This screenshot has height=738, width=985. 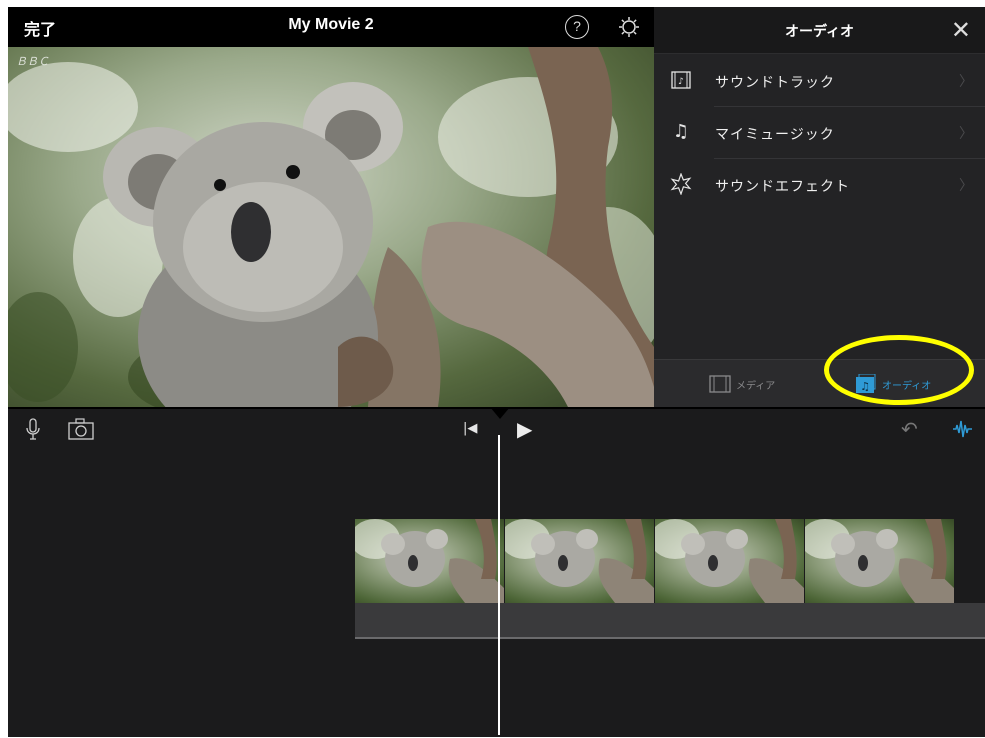 I want to click on camera-button, so click(x=81, y=431).